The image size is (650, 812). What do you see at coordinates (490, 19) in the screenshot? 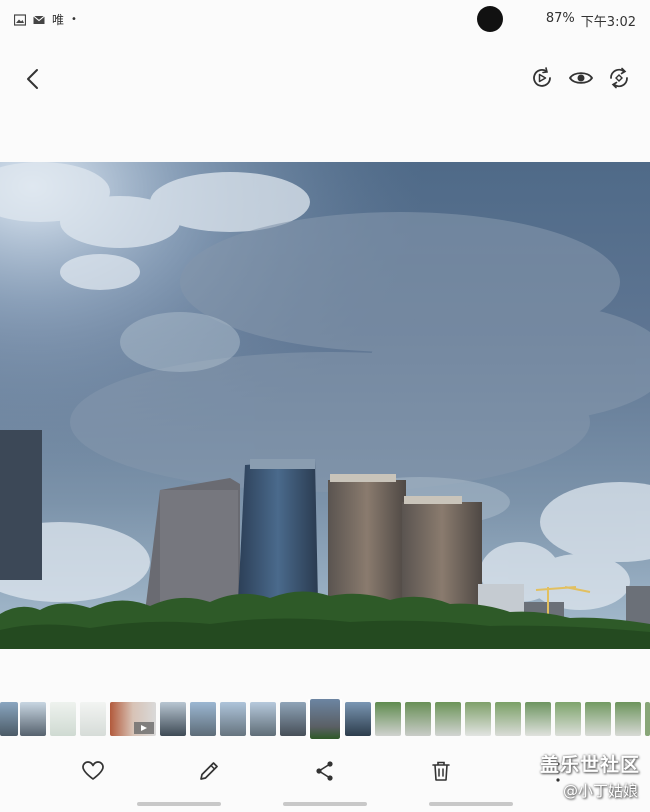
I see `front-camera` at bounding box center [490, 19].